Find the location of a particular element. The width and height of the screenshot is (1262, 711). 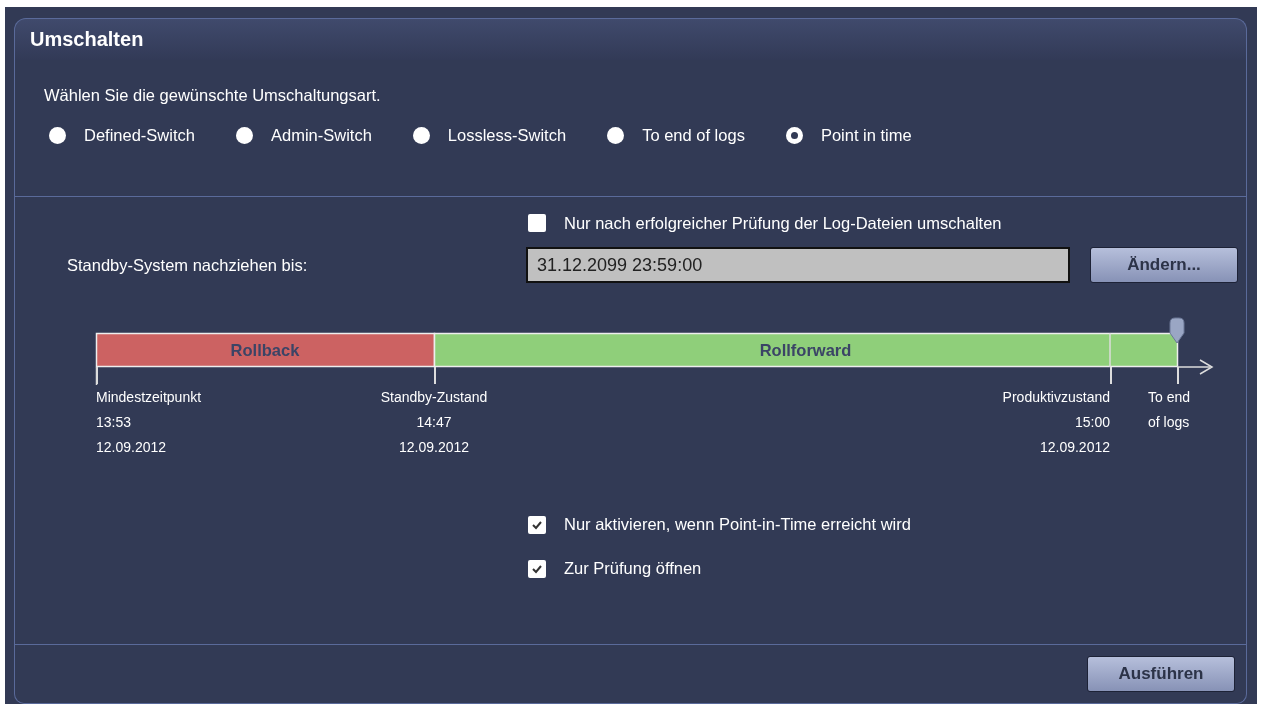

segment-label: Rollforward is located at coordinates (805, 350).